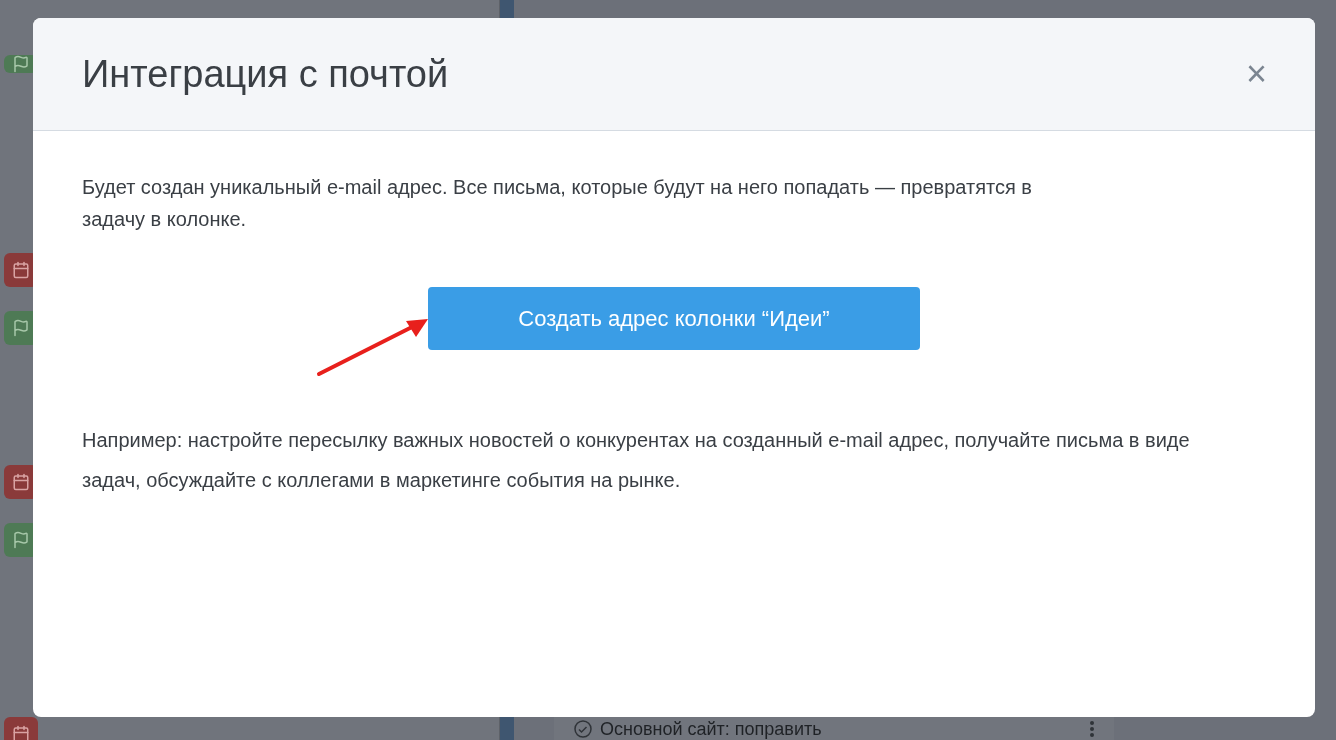 This screenshot has height=740, width=1336. I want to click on close-button: ×, so click(1256, 74).